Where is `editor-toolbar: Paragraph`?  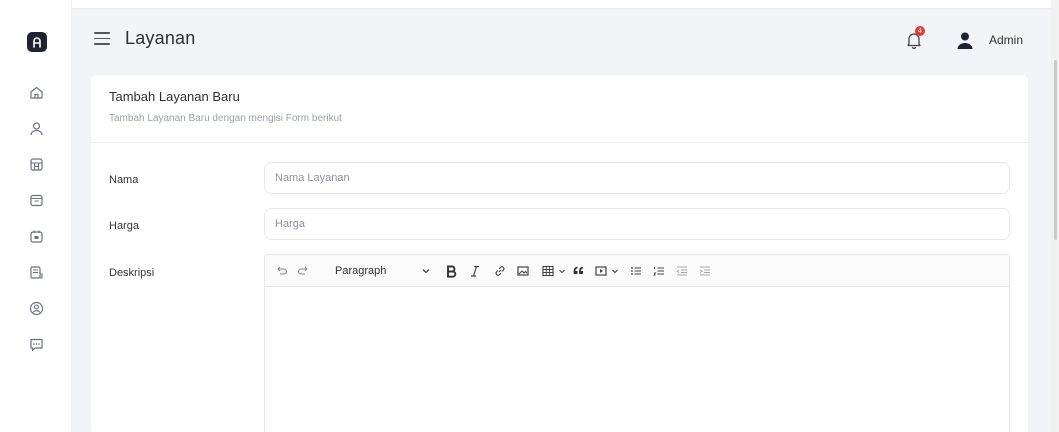
editor-toolbar: Paragraph is located at coordinates (637, 271).